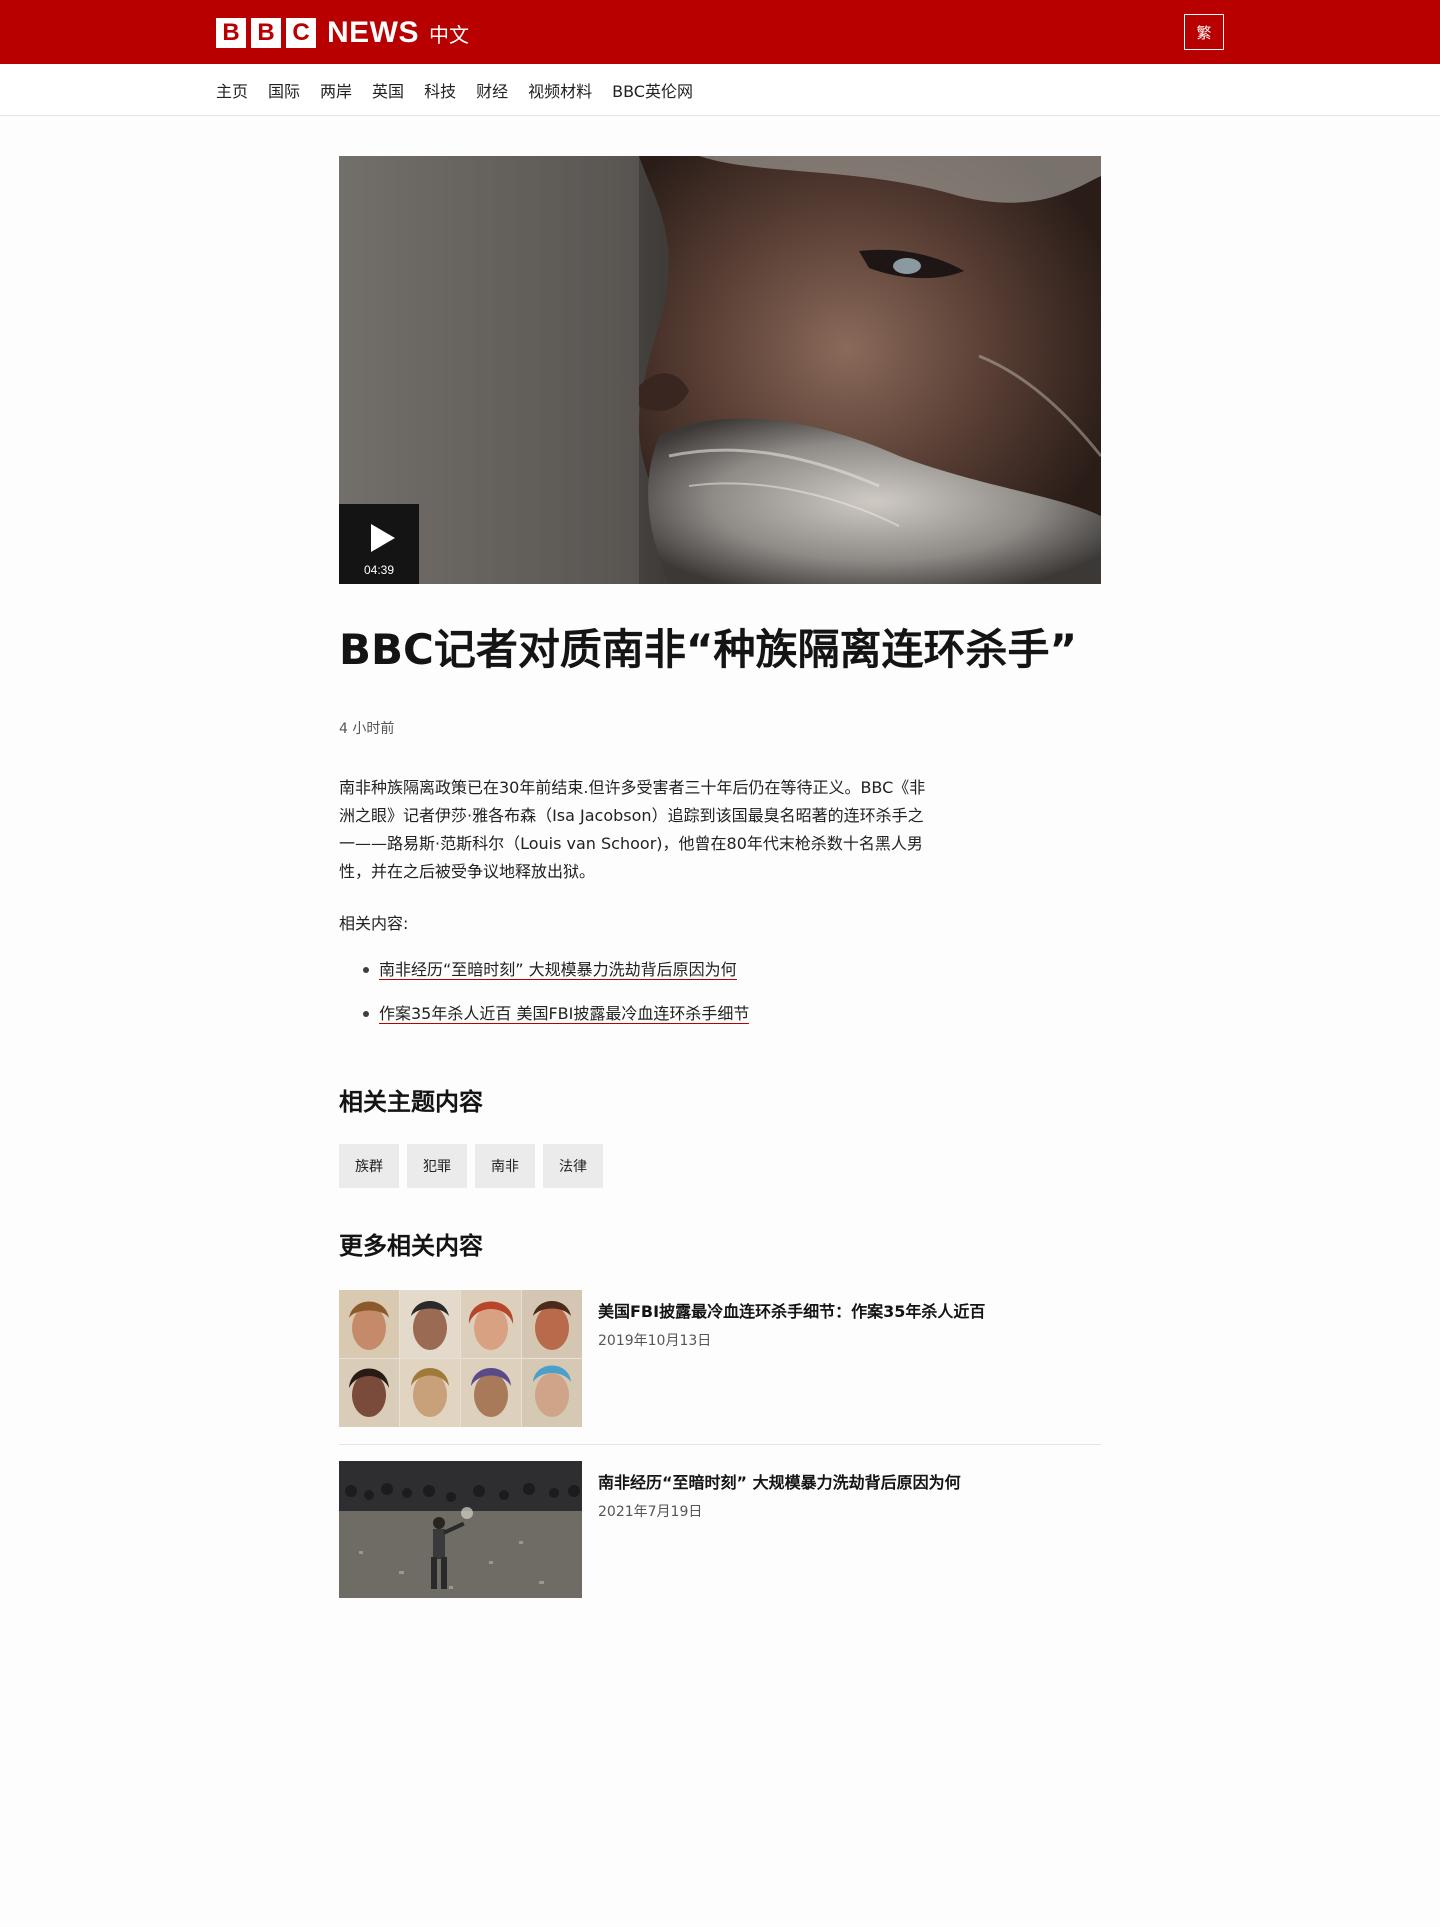 The width and height of the screenshot is (1440, 1927). What do you see at coordinates (464, 90) in the screenshot?
I see `nav-list: 主页 国际 两岸 英国 科技 财经 视频材料 BBC英伦网` at bounding box center [464, 90].